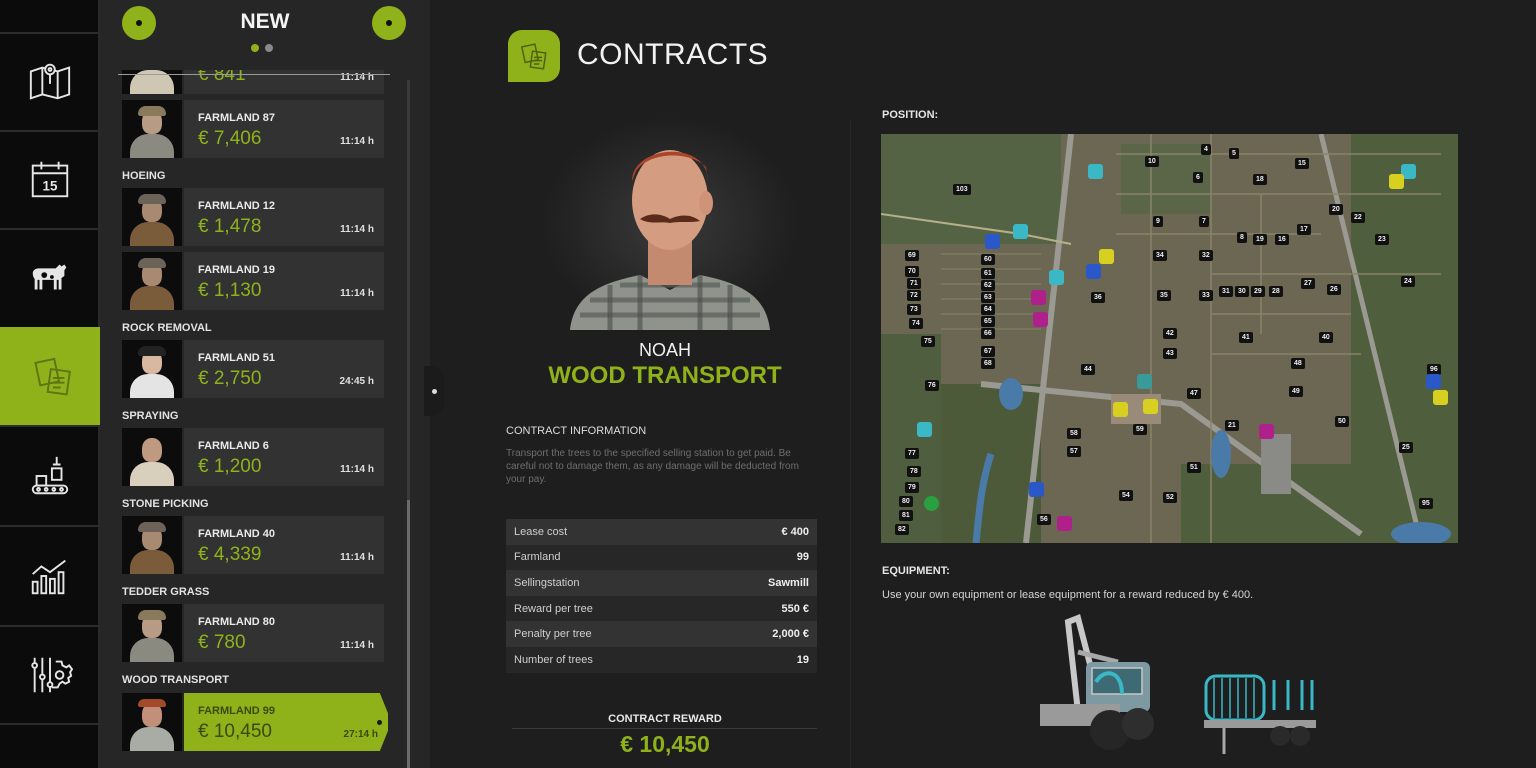 Image resolution: width=1536 pixels, height=768 pixels. I want to click on map-field-label: 72, so click(914, 295).